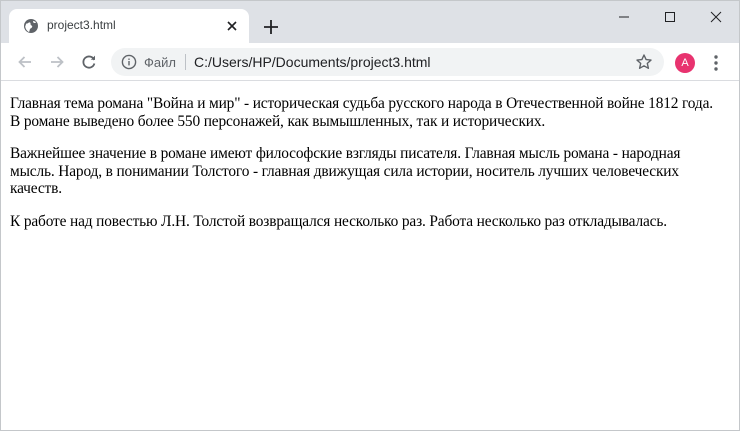  What do you see at coordinates (370, 22) in the screenshot?
I see `tab-strip: project3.html` at bounding box center [370, 22].